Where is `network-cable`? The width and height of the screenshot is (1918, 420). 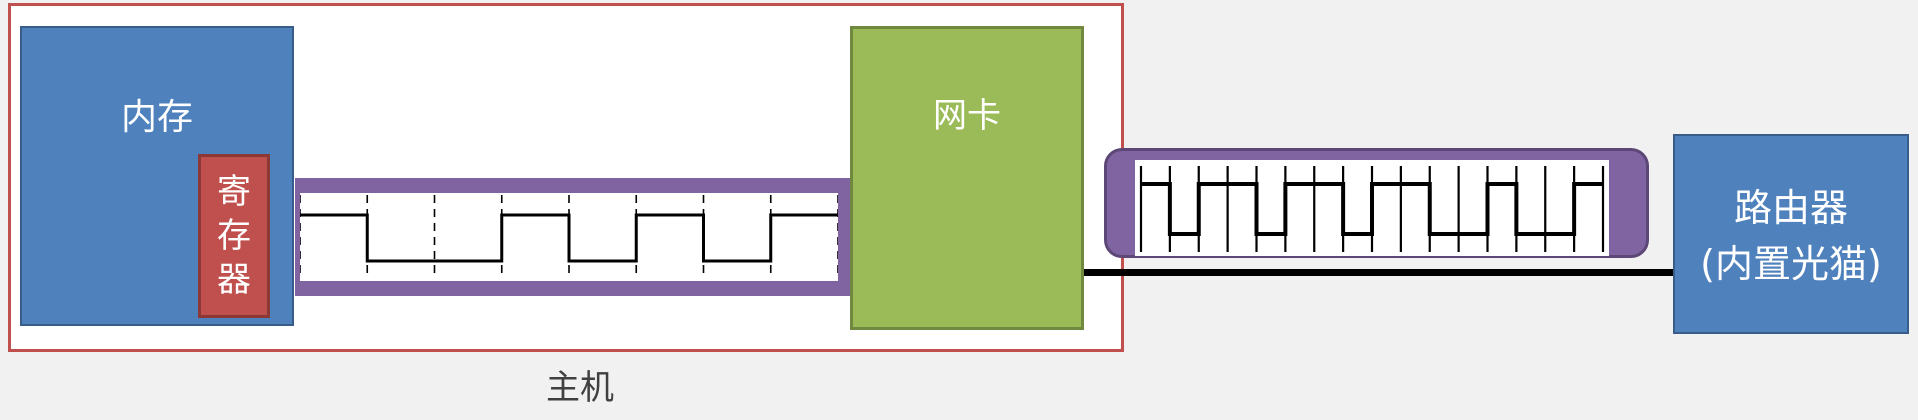 network-cable is located at coordinates (1380, 272).